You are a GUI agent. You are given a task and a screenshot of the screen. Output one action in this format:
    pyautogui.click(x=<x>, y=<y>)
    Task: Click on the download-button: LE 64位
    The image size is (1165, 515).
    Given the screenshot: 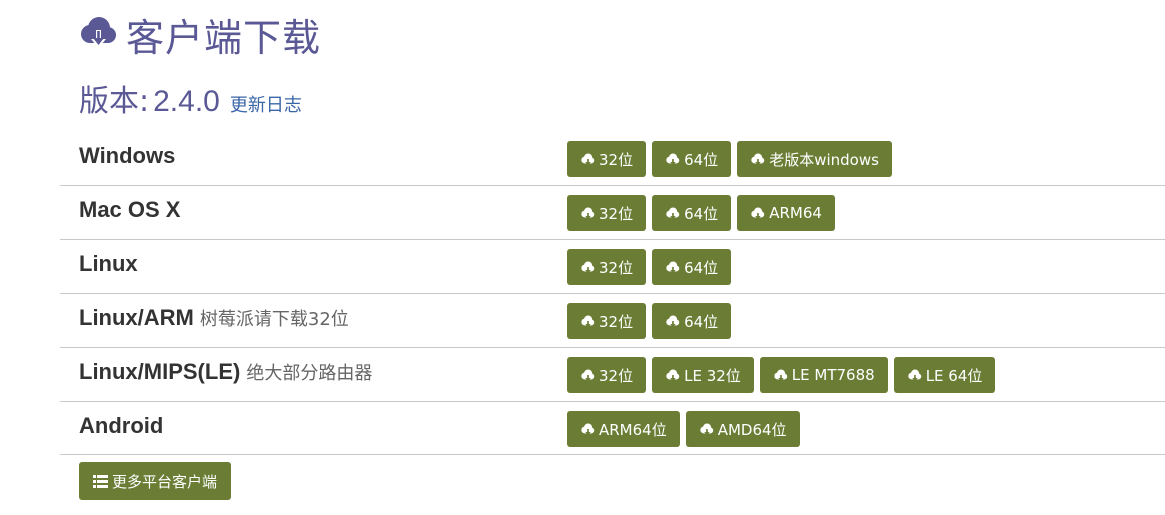 What is the action you would take?
    pyautogui.click(x=944, y=375)
    